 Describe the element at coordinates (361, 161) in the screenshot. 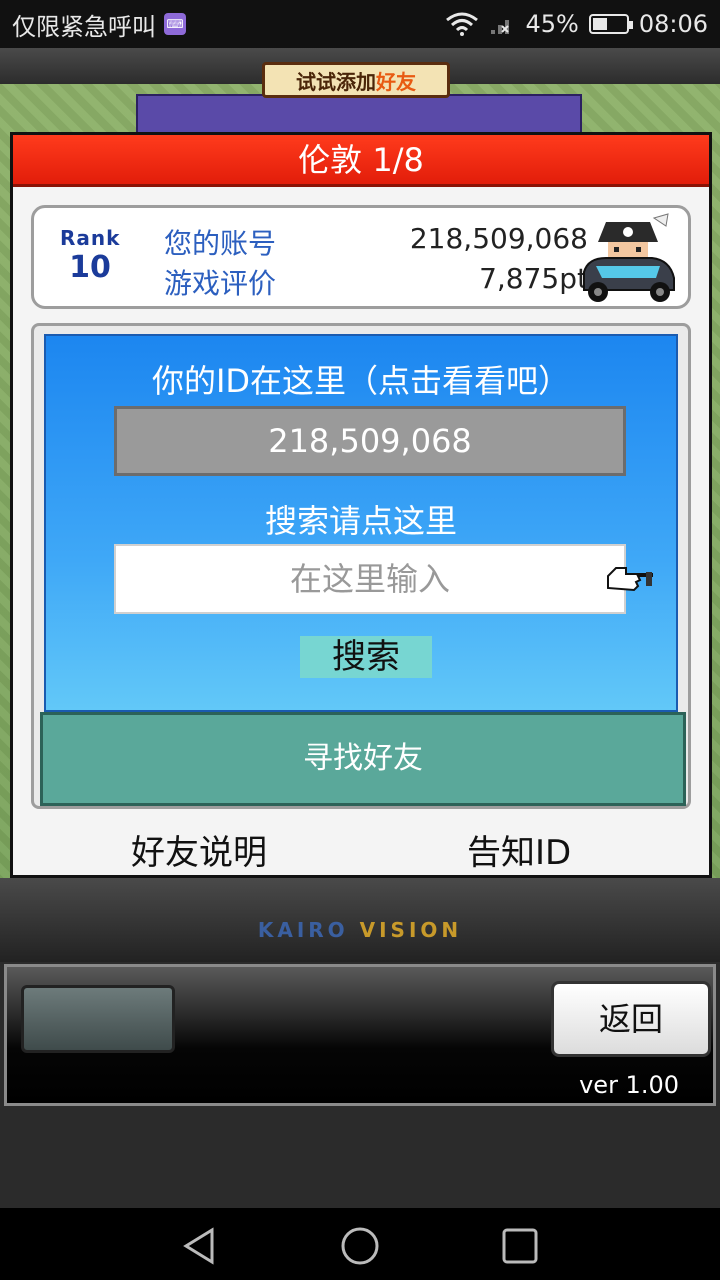

I see `dialog-title: 伦敦 1/8` at that location.